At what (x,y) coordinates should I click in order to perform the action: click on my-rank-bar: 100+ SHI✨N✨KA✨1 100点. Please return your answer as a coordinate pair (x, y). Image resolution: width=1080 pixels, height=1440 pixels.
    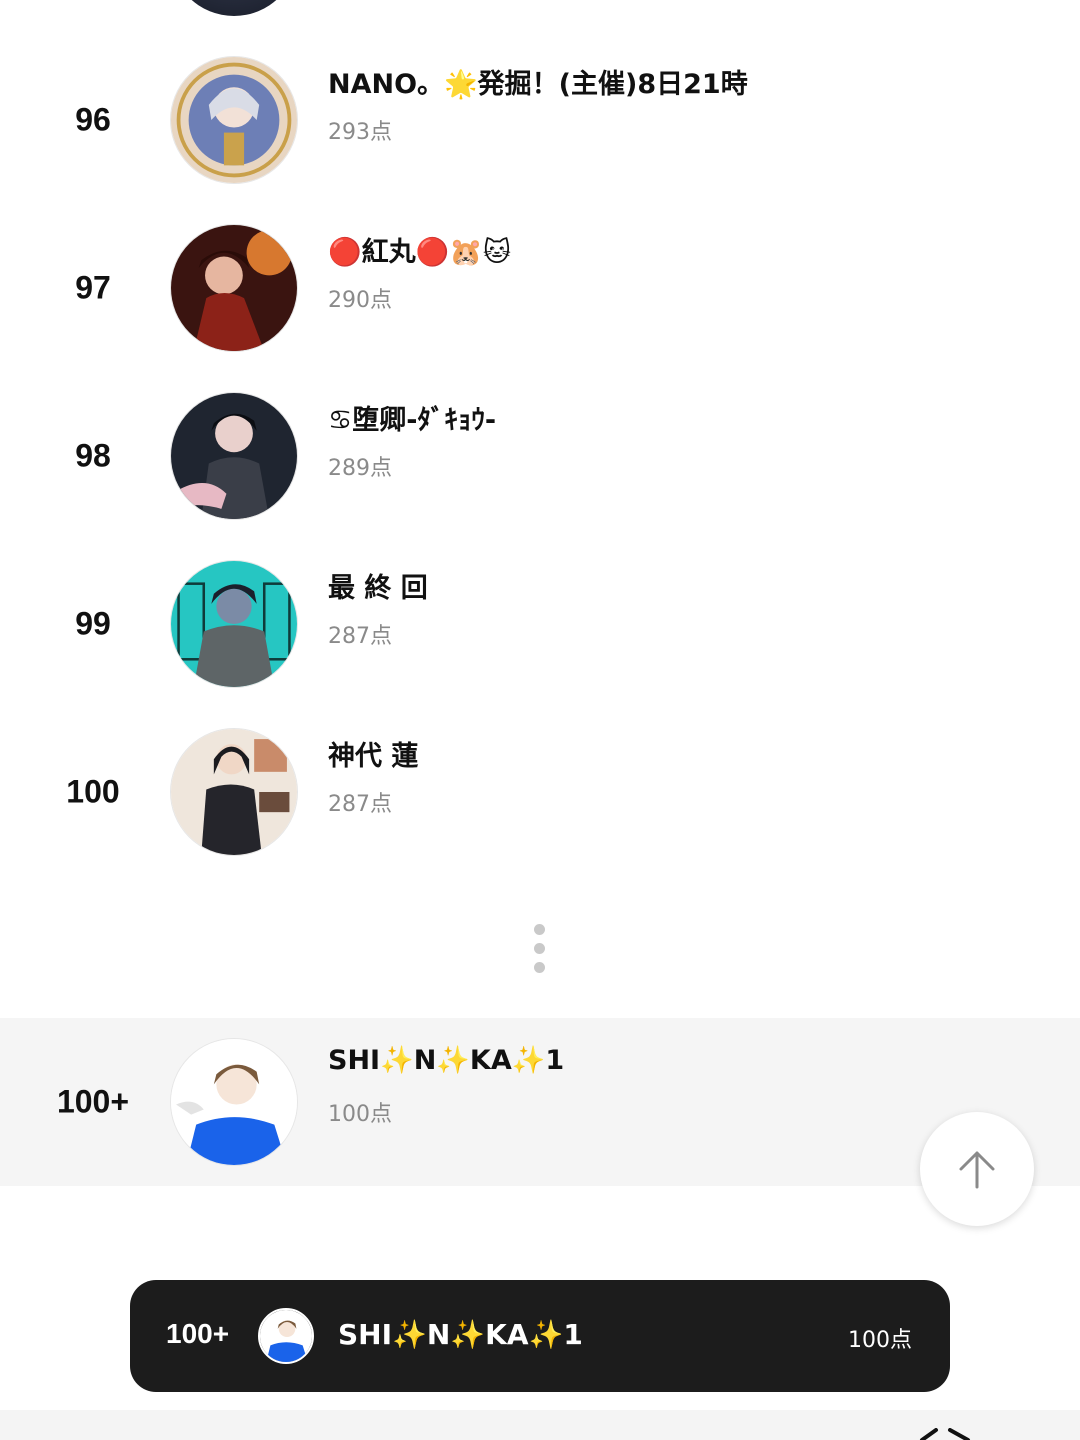
    Looking at the image, I should click on (540, 1336).